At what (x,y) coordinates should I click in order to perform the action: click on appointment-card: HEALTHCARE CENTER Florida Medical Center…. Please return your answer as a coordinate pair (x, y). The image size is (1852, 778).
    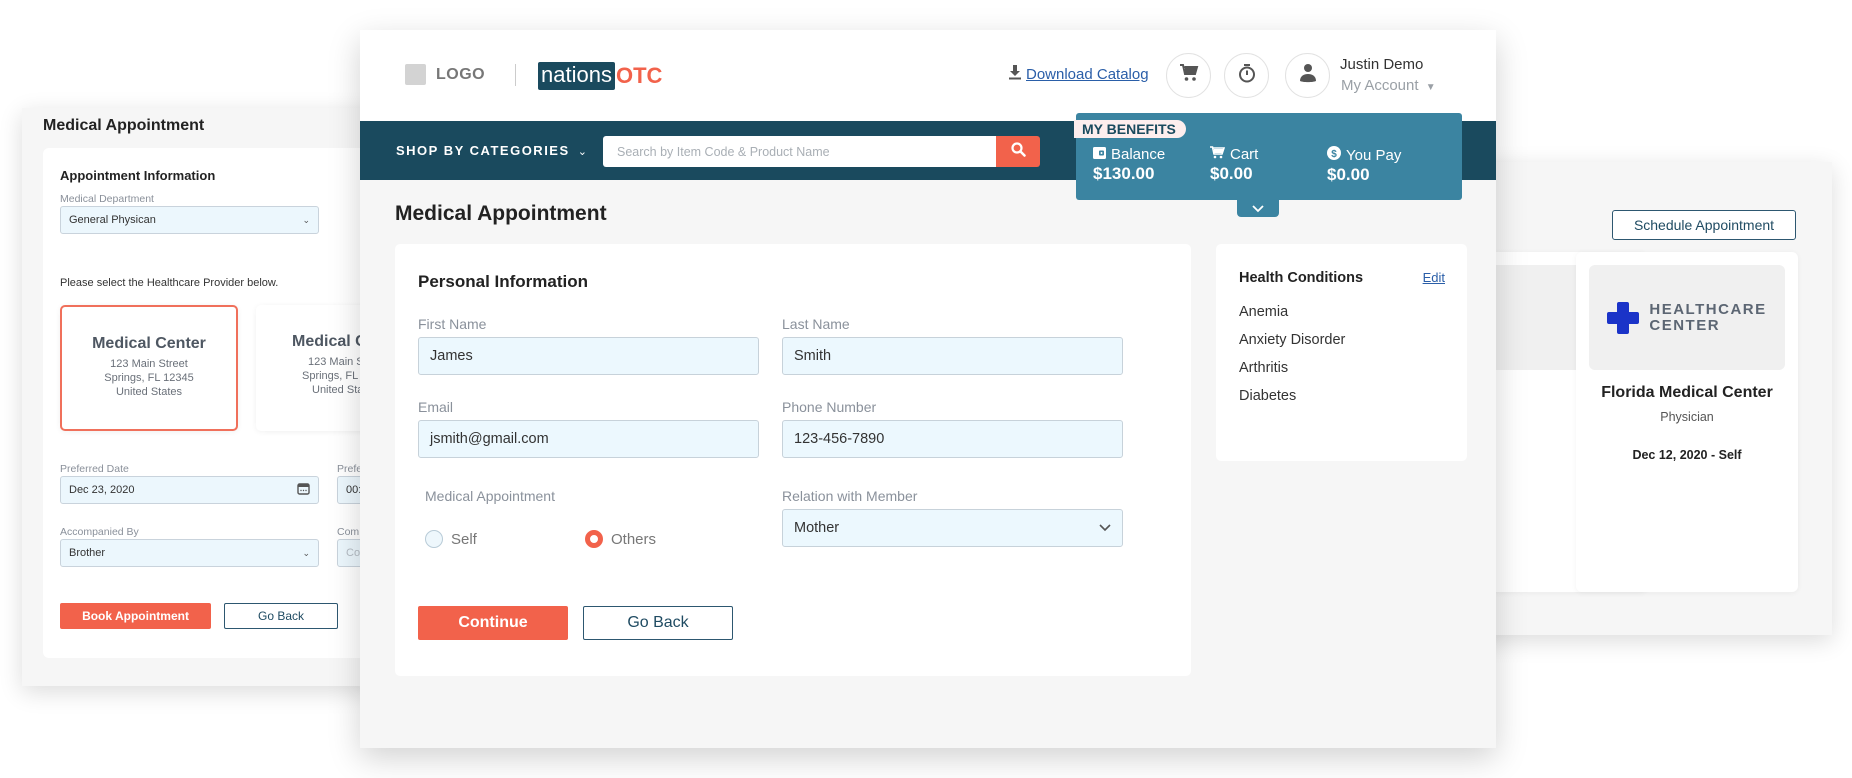
    Looking at the image, I should click on (1687, 422).